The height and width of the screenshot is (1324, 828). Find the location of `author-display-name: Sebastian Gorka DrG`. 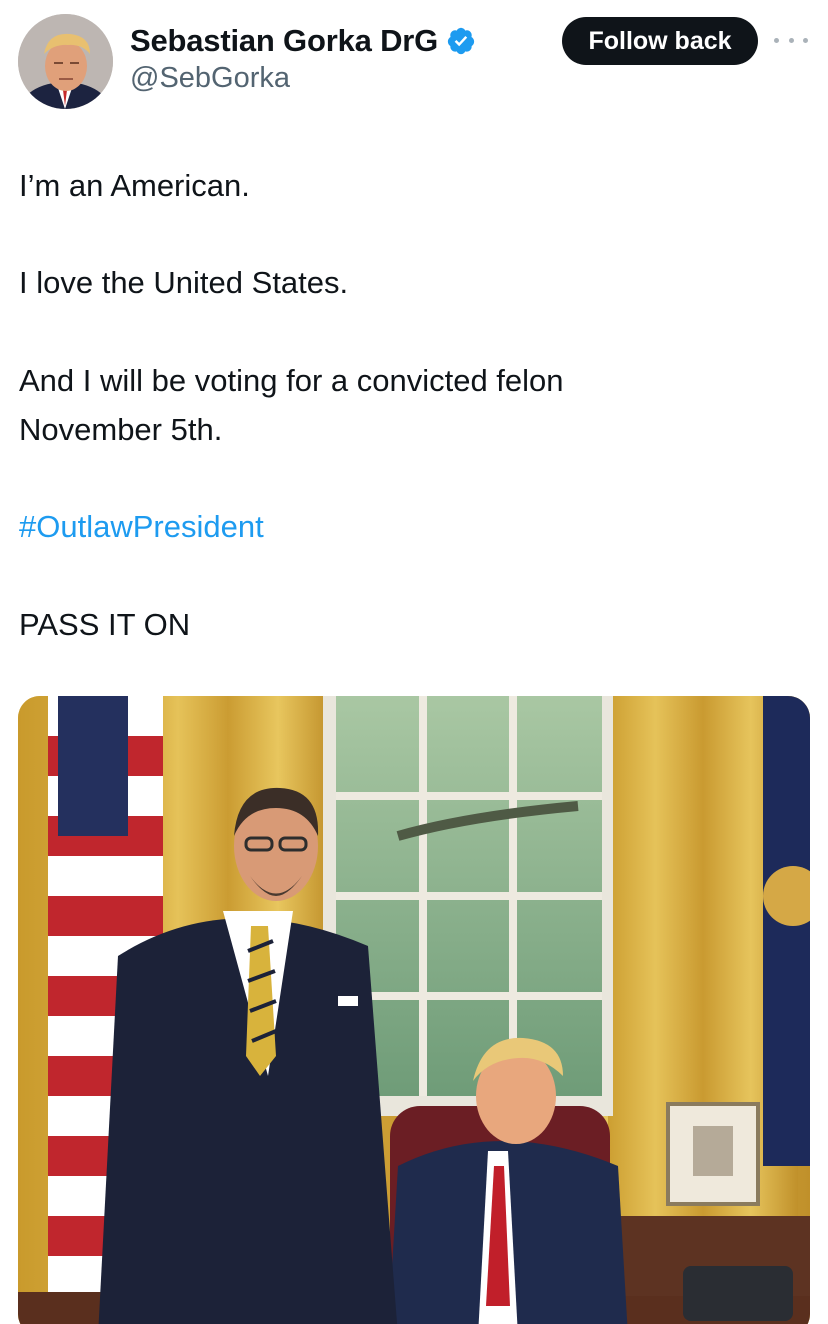

author-display-name: Sebastian Gorka DrG is located at coordinates (284, 41).